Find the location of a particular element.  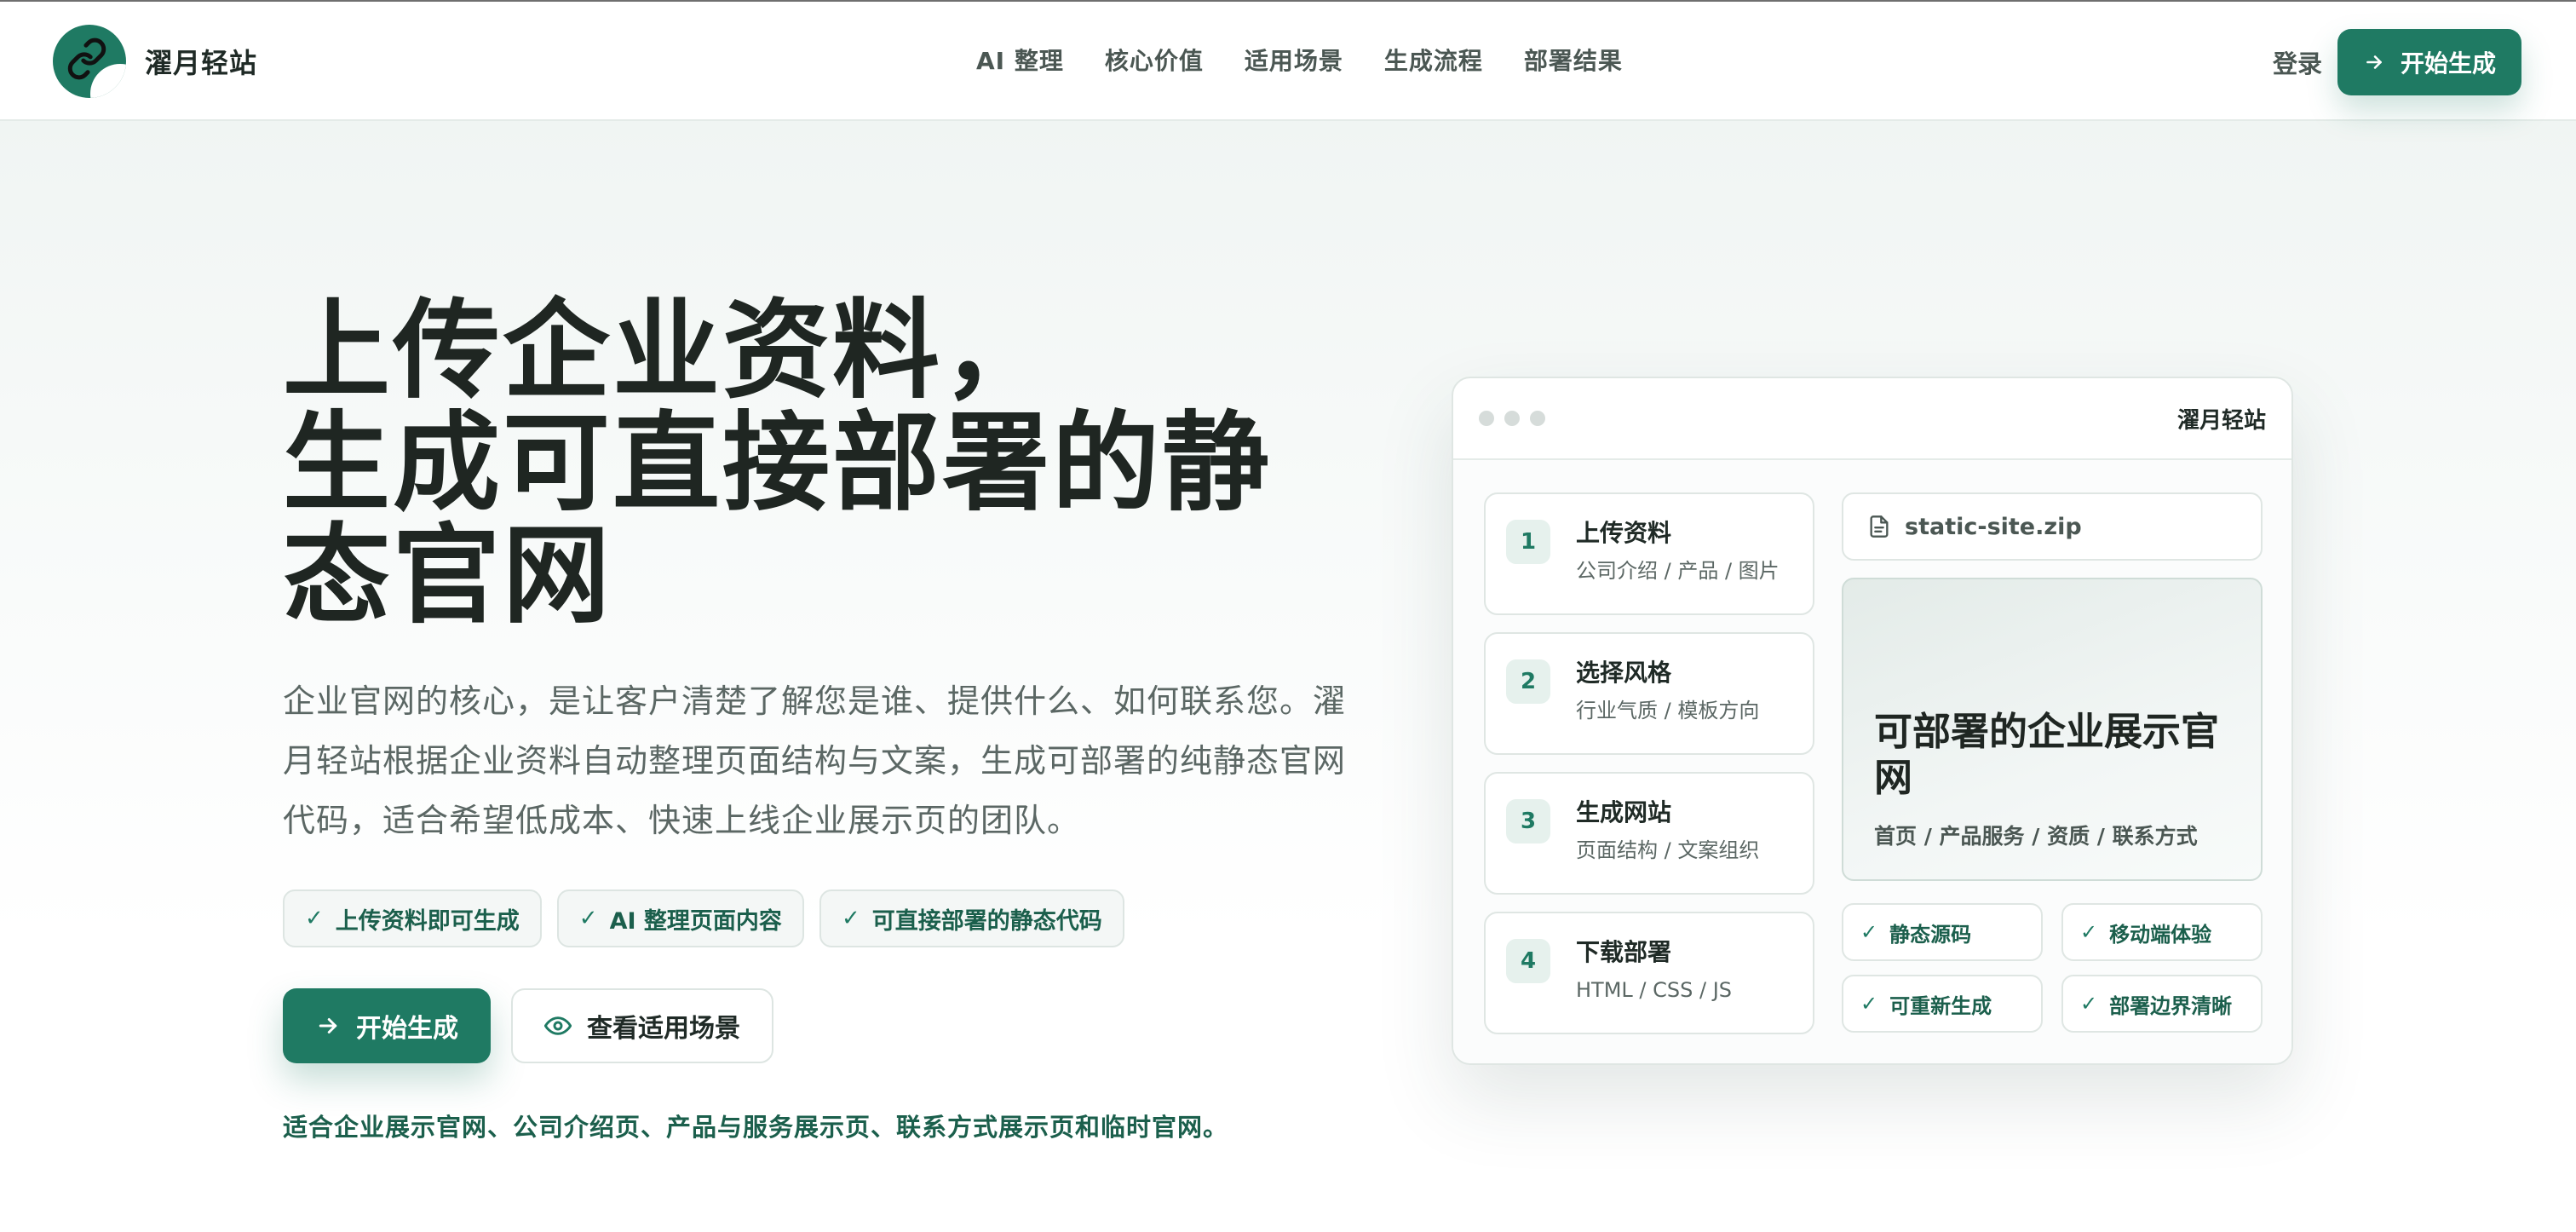

step-item: 4 下载部署 HTML / CSS / JS is located at coordinates (1649, 973).